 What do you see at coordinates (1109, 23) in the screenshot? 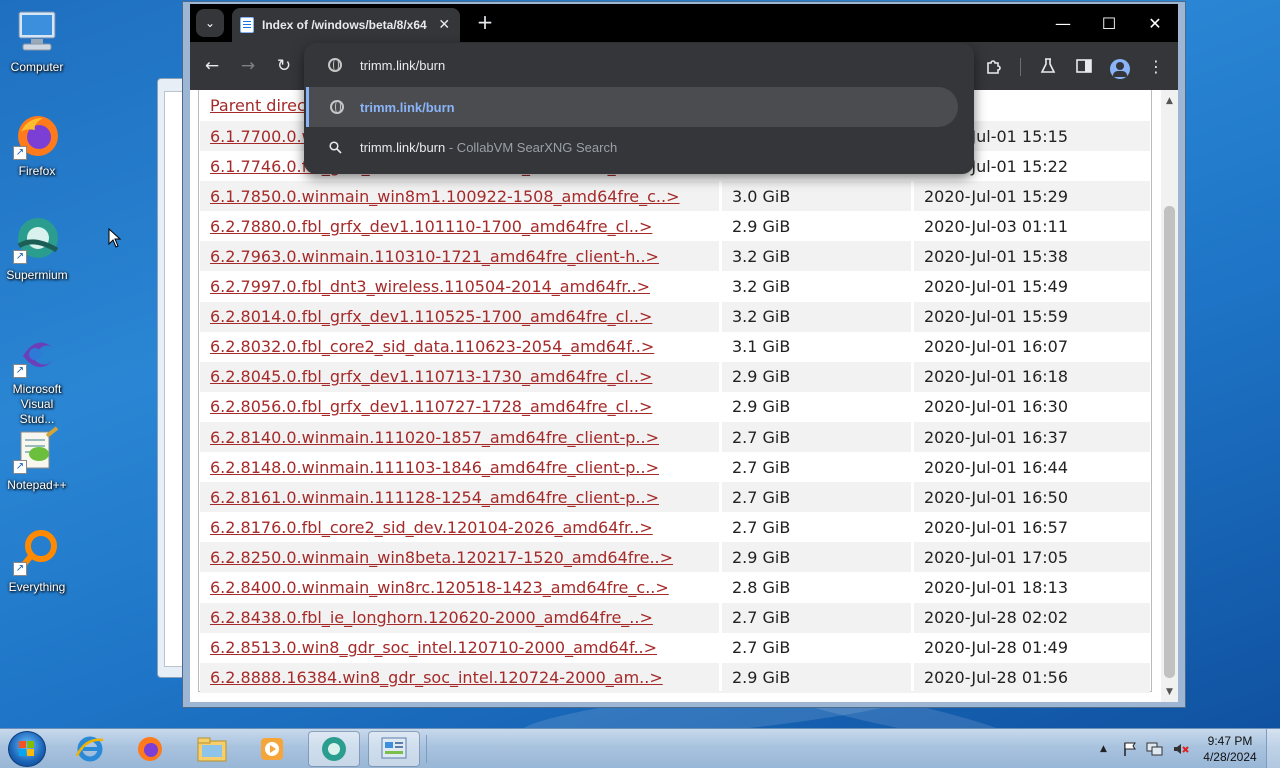
I see `maximize-button: ☐` at bounding box center [1109, 23].